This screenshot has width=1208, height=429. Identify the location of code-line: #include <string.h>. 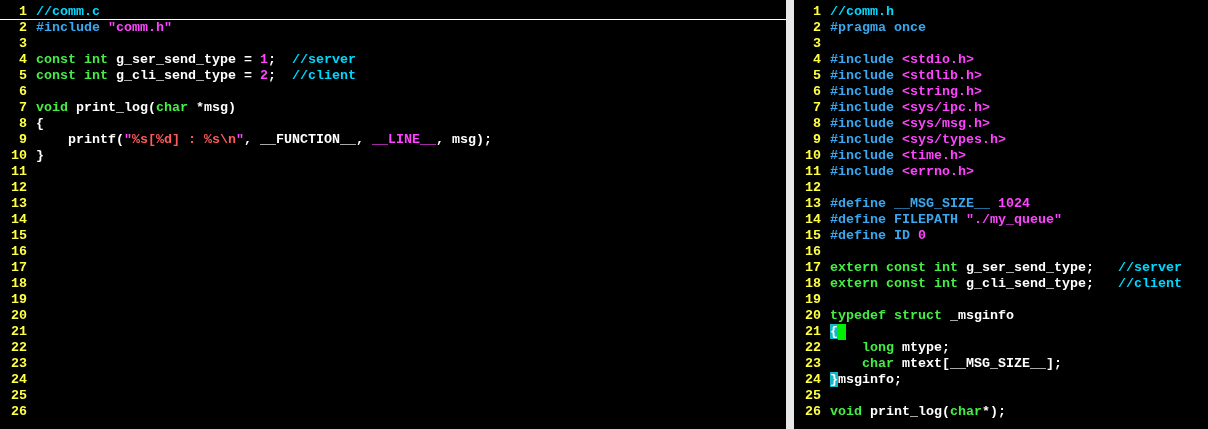
(906, 92).